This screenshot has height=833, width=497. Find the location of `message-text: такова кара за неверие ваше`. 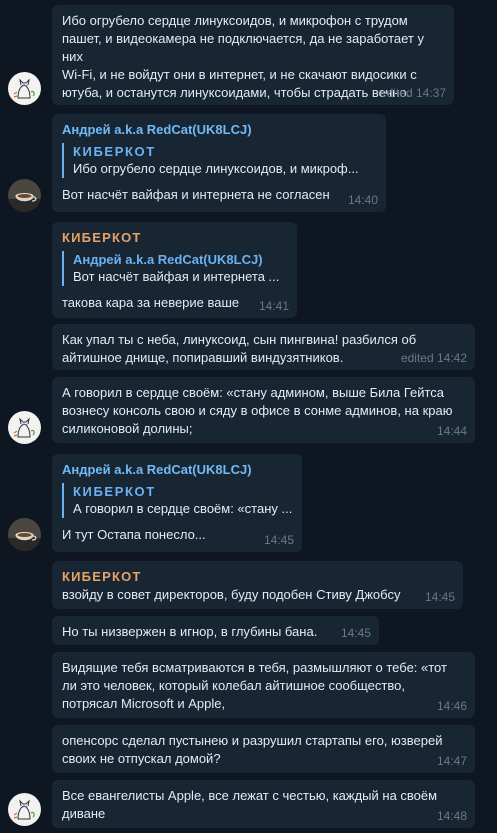

message-text: такова кара за неверие ваше is located at coordinates (151, 302).